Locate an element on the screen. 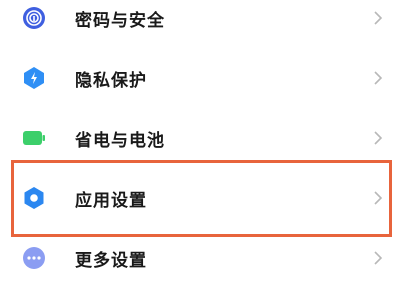 The width and height of the screenshot is (400, 293). settings-item-label: 应用设置 is located at coordinates (111, 200).